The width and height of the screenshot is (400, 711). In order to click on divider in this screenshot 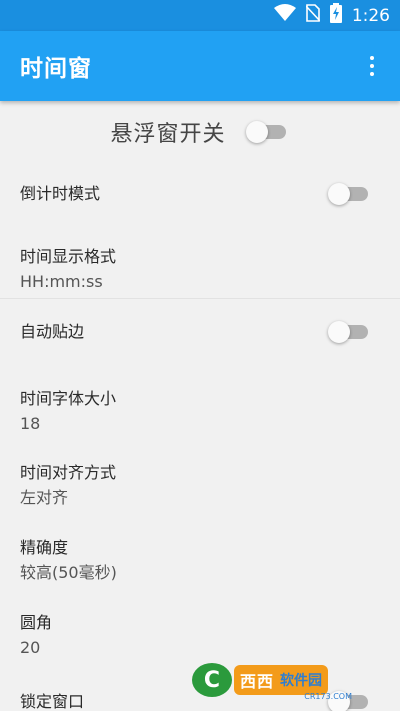, I will do `click(200, 298)`.